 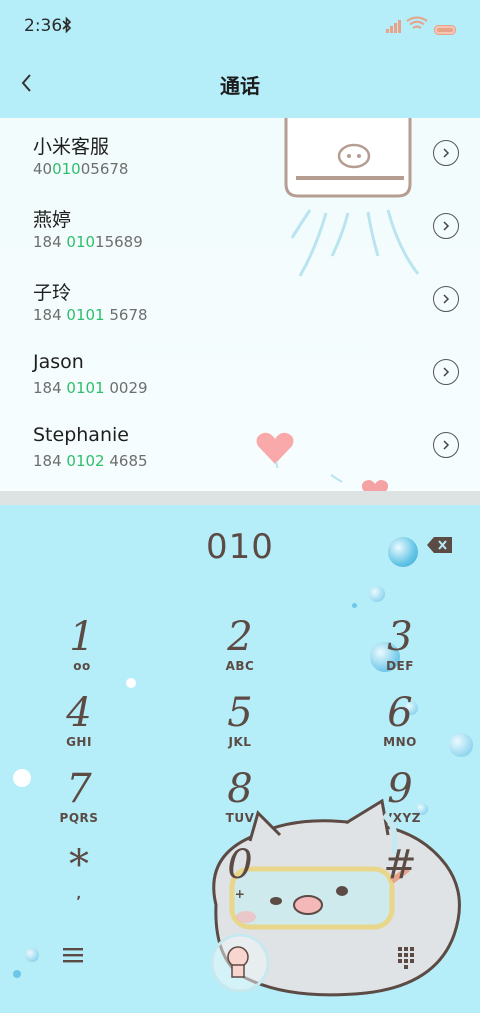 I want to click on dialpad-toggle-button, so click(x=406, y=959).